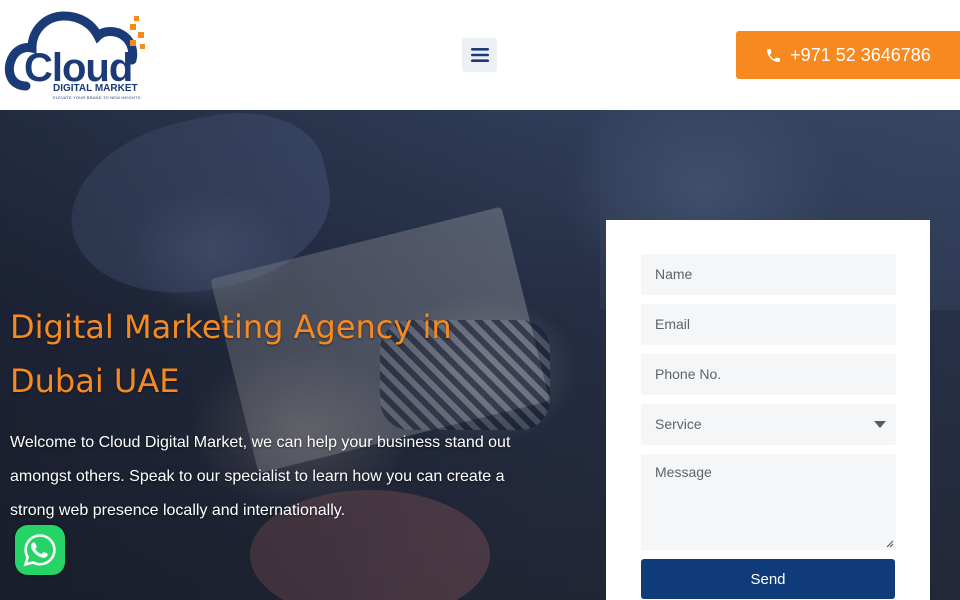 The width and height of the screenshot is (960, 600). Describe the element at coordinates (768, 374) in the screenshot. I see `phone-input: Phone No.` at that location.